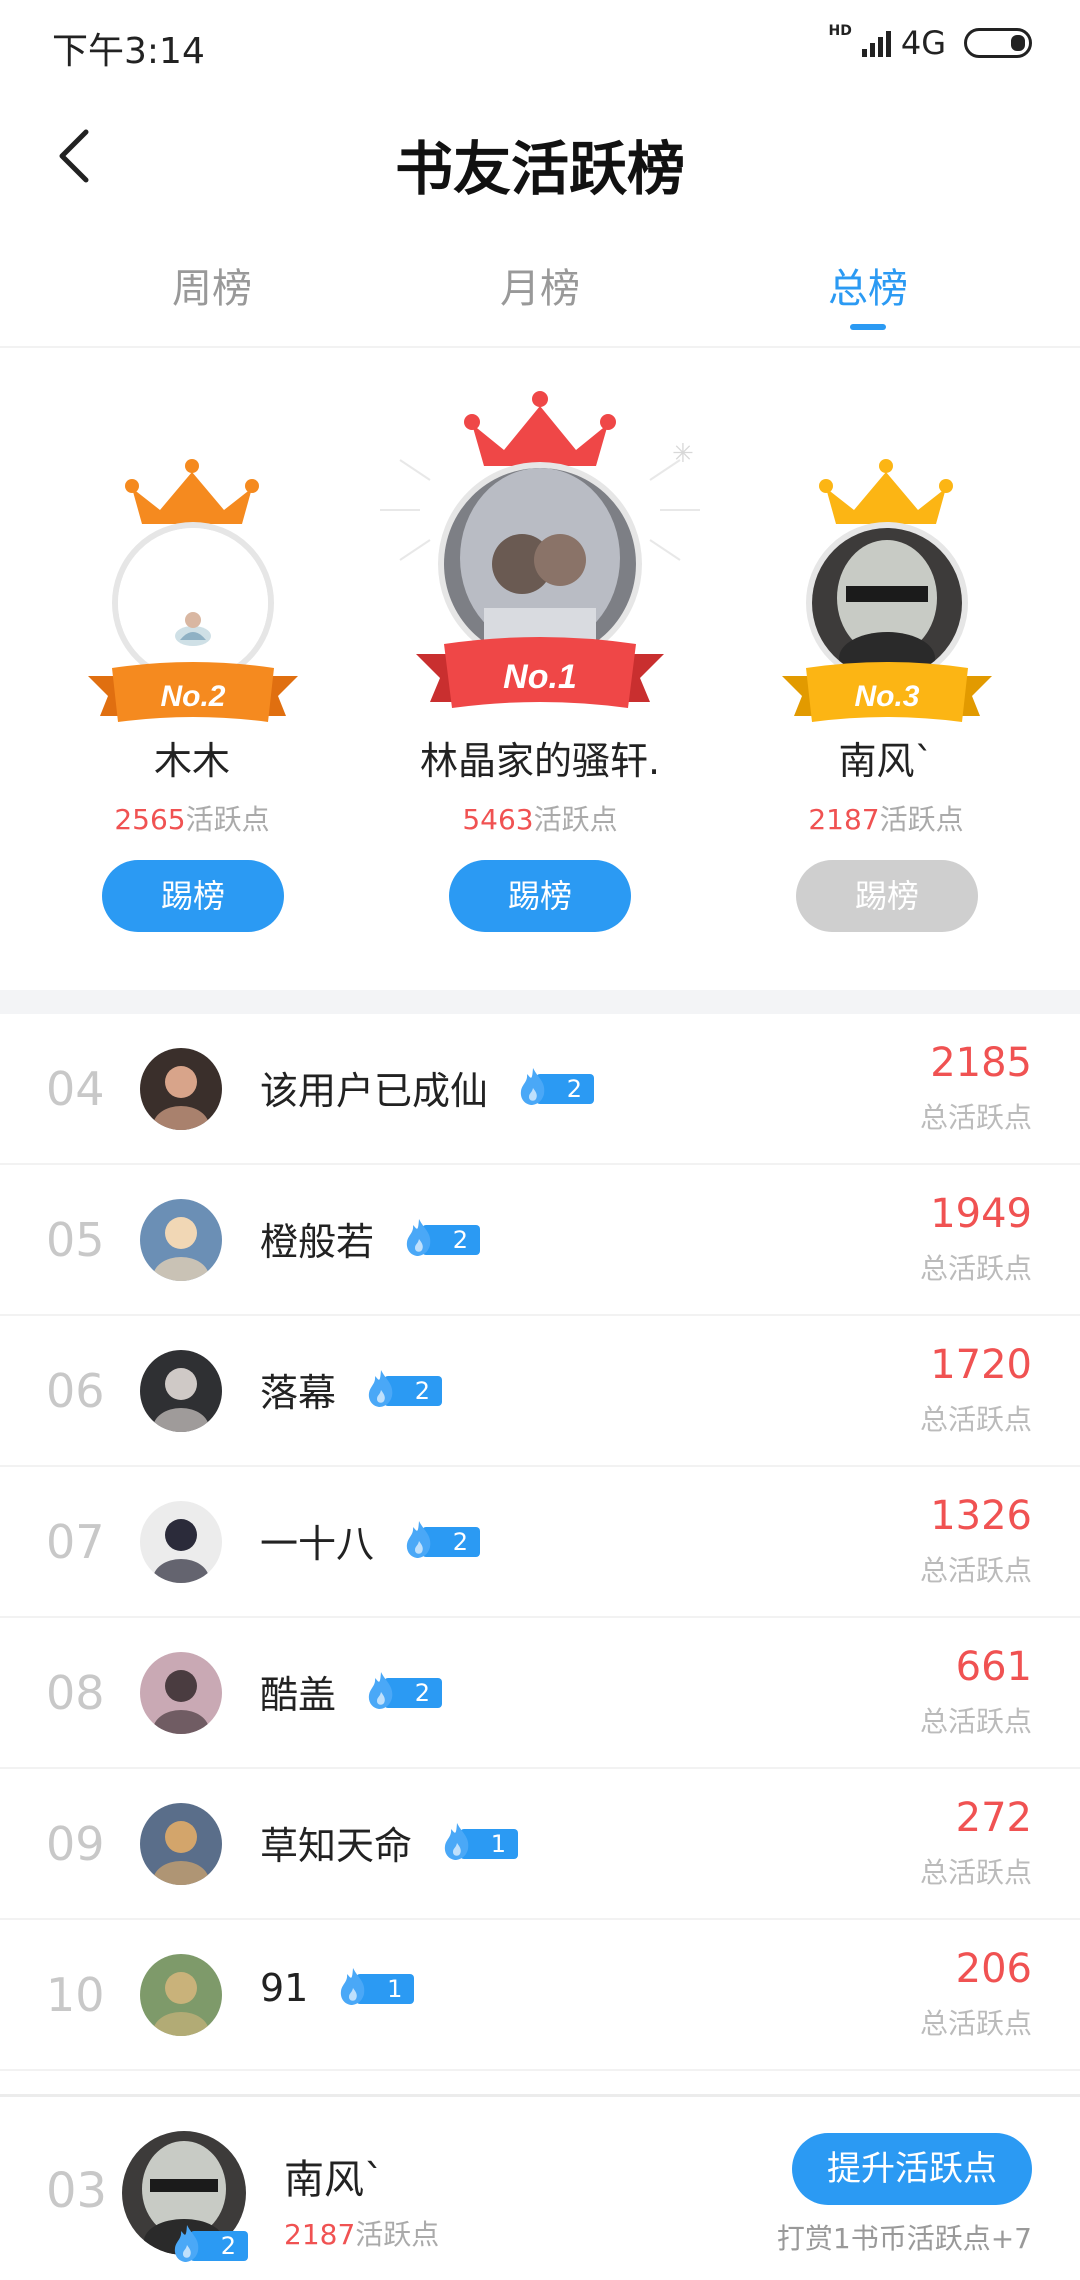 This screenshot has height=2280, width=1080. I want to click on rank-number: 06, so click(75, 1391).